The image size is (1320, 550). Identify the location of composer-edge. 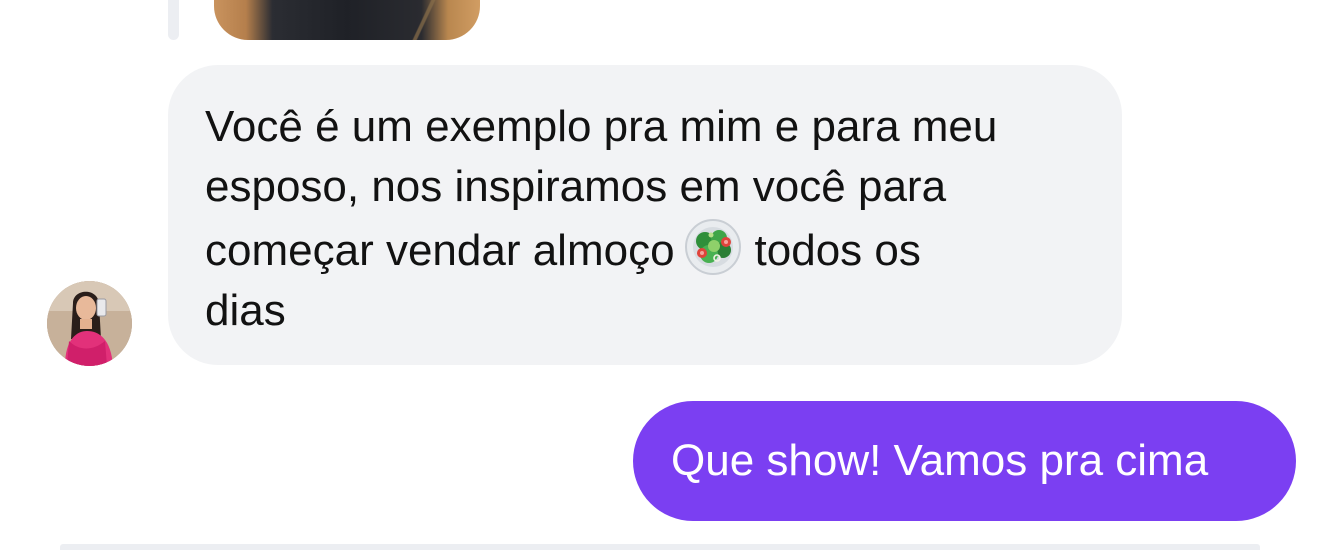
(660, 547).